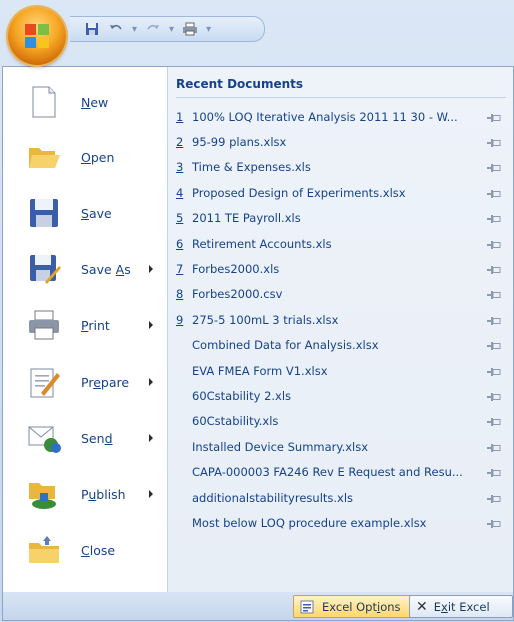 This screenshot has height=622, width=514. What do you see at coordinates (180, 218) in the screenshot?
I see `recent-document-number: 5` at bounding box center [180, 218].